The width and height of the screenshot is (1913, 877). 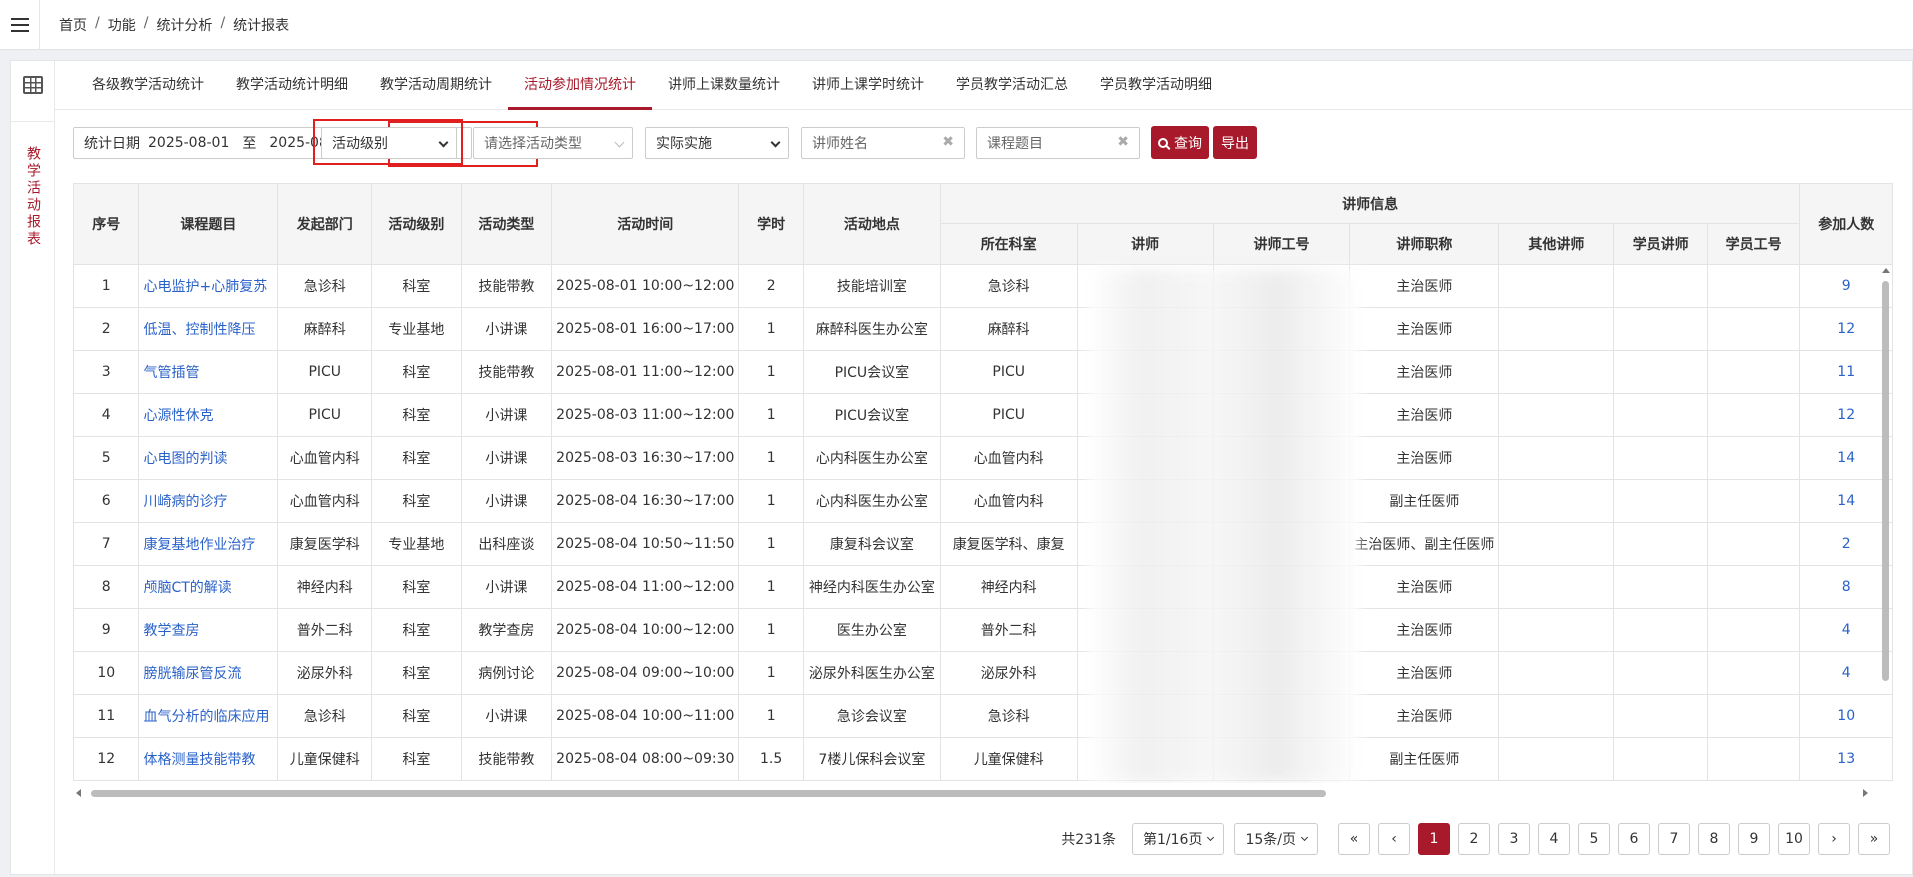 I want to click on tab-4: 讲师上课数量统计, so click(x=724, y=85).